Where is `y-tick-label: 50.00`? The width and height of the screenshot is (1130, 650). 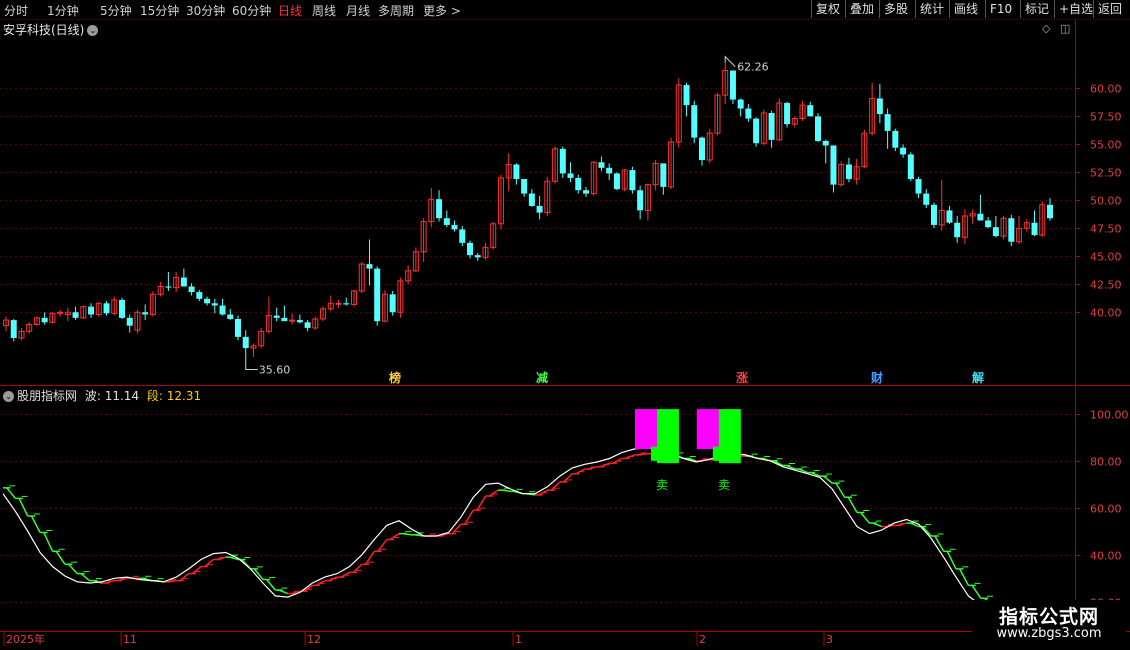
y-tick-label: 50.00 is located at coordinates (1106, 201).